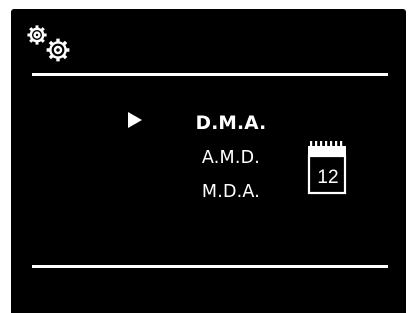  I want to click on date-format-option-dma: D.M.A., so click(231, 124).